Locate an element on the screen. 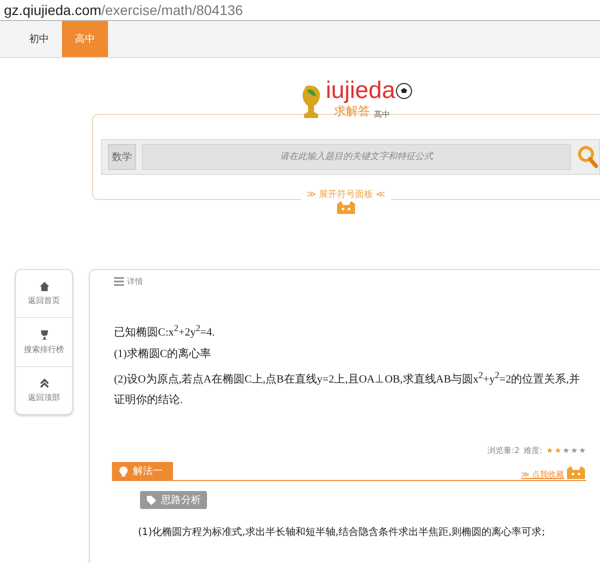 The height and width of the screenshot is (563, 600). search-field: 请在此输入题目的关键文字和特征公式 is located at coordinates (356, 157).